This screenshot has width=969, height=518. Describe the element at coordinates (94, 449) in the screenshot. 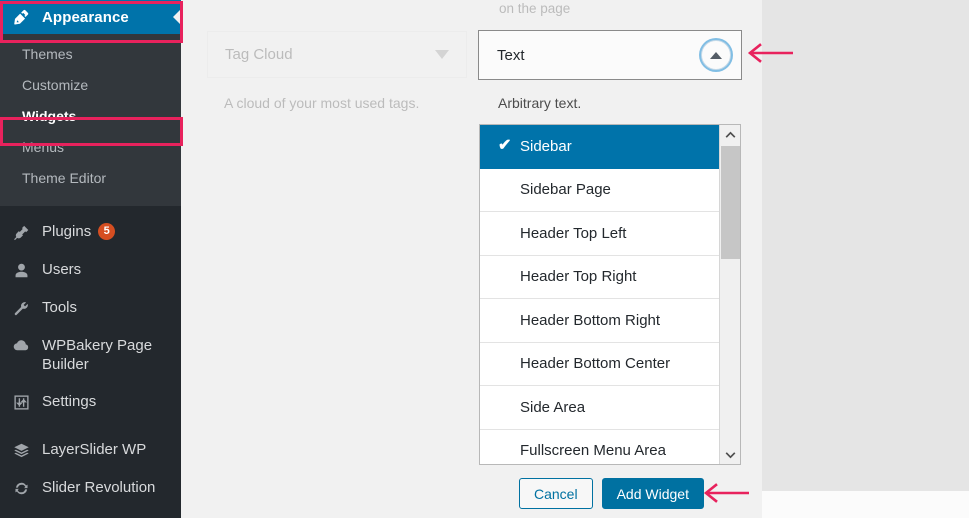

I see `sidebar-item-label: LayerSlider WP` at that location.